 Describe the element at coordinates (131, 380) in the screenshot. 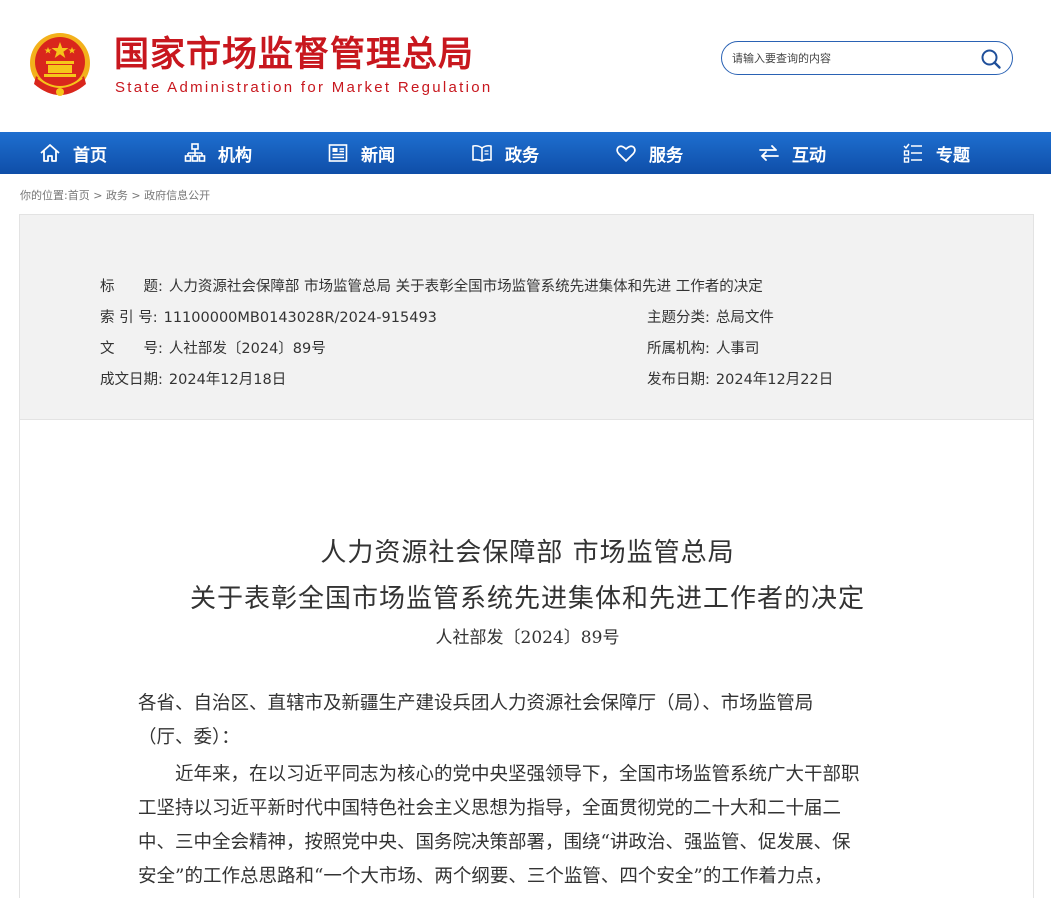

I see `meta-created-label: 成文日期:` at that location.